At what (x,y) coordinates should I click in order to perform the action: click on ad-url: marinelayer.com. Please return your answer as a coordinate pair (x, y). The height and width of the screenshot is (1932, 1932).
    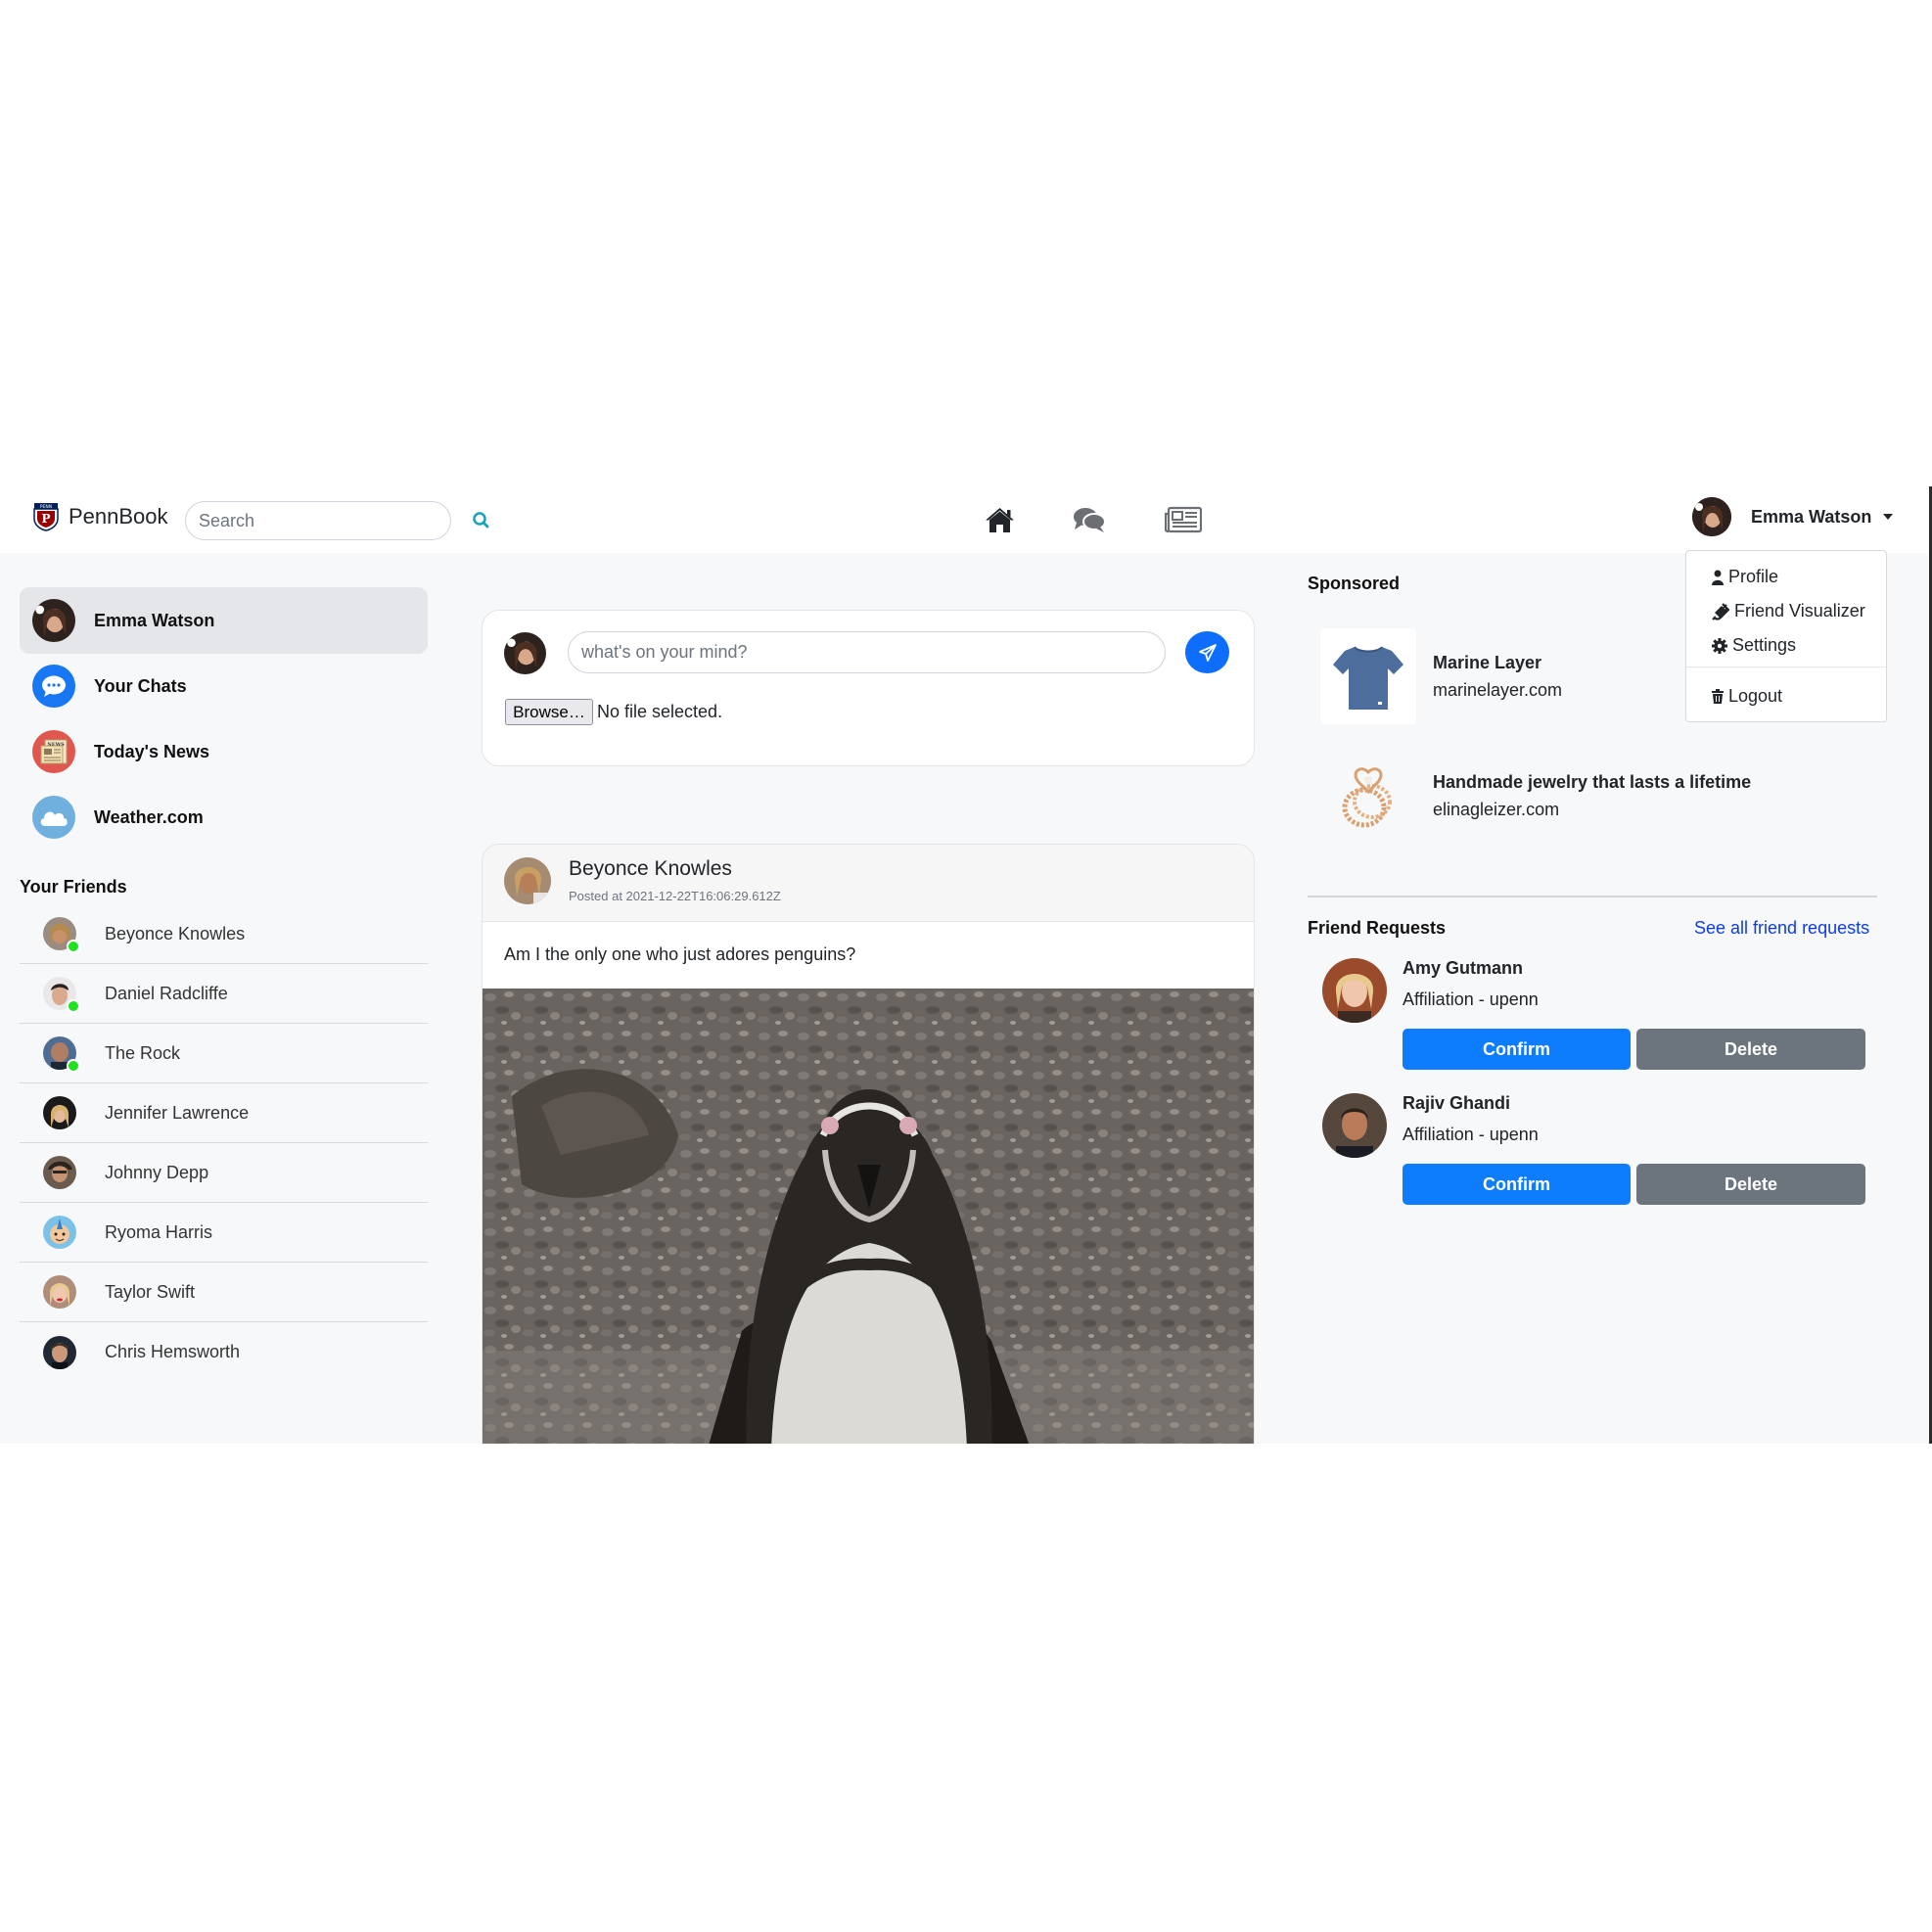
    Looking at the image, I should click on (1497, 691).